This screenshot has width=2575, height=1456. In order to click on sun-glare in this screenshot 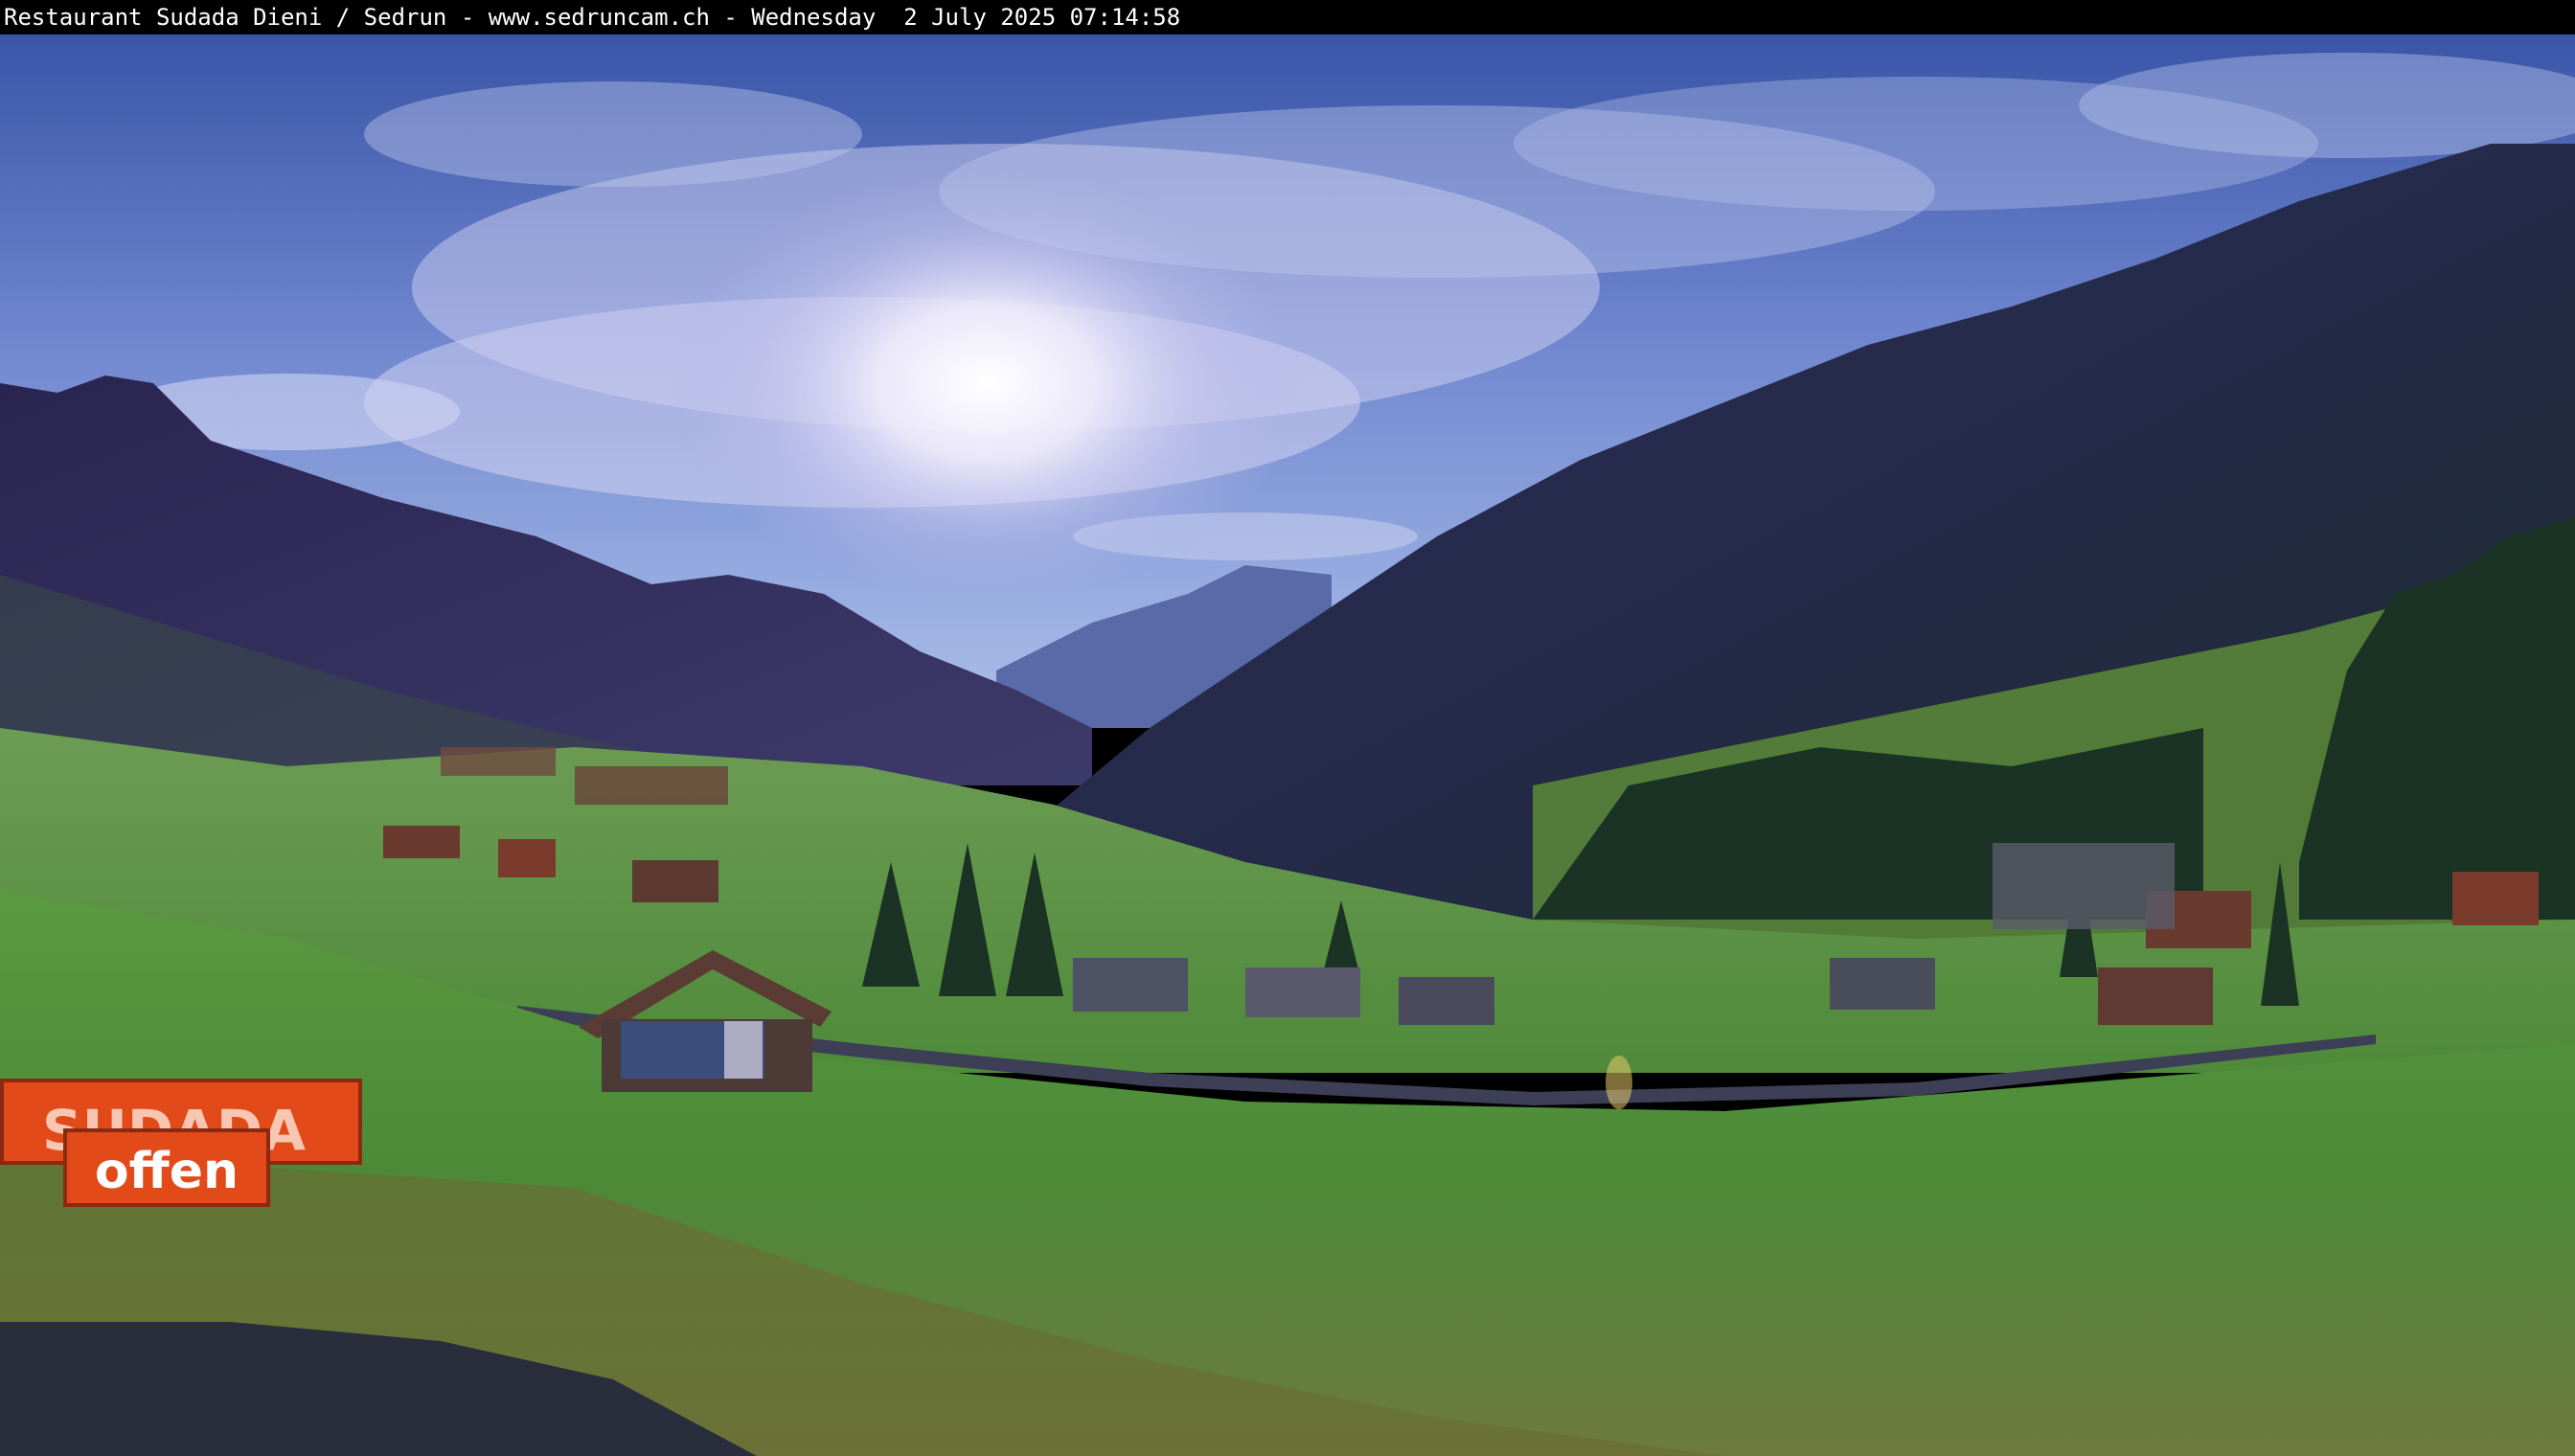, I will do `click(987, 383)`.